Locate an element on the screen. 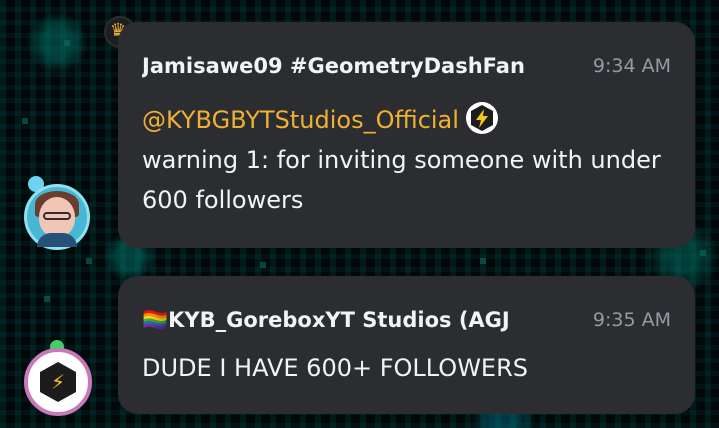  avatar is located at coordinates (57, 217).